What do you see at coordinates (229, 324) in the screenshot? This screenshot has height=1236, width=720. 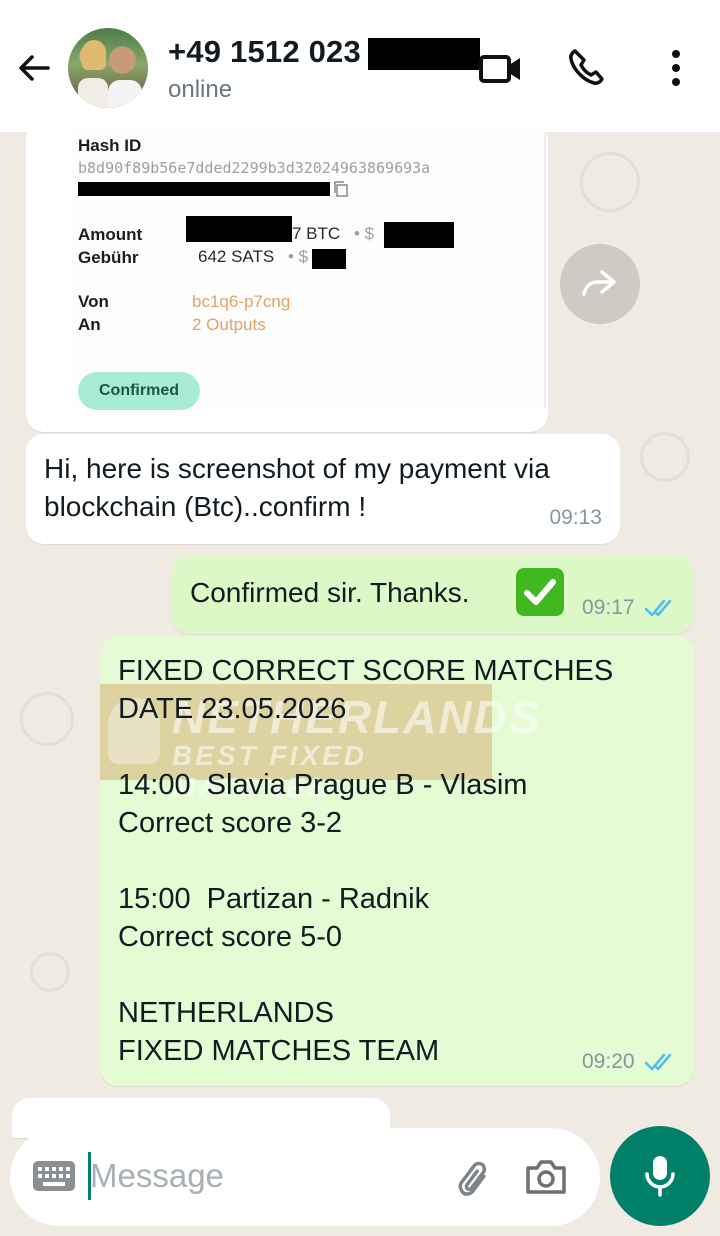 I see `to-outputs: 2 Outputs` at bounding box center [229, 324].